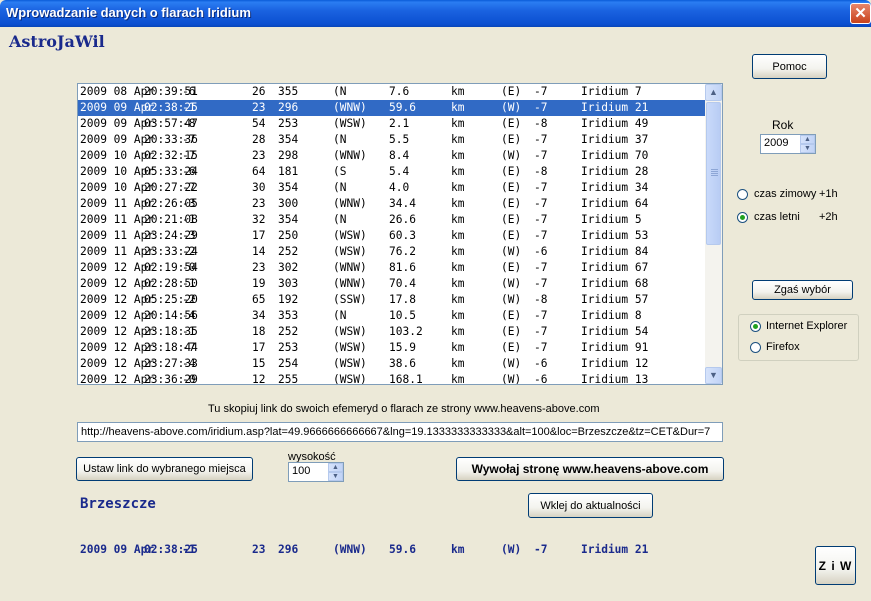 The width and height of the screenshot is (871, 601). I want to click on firefox-radio, so click(755, 347).